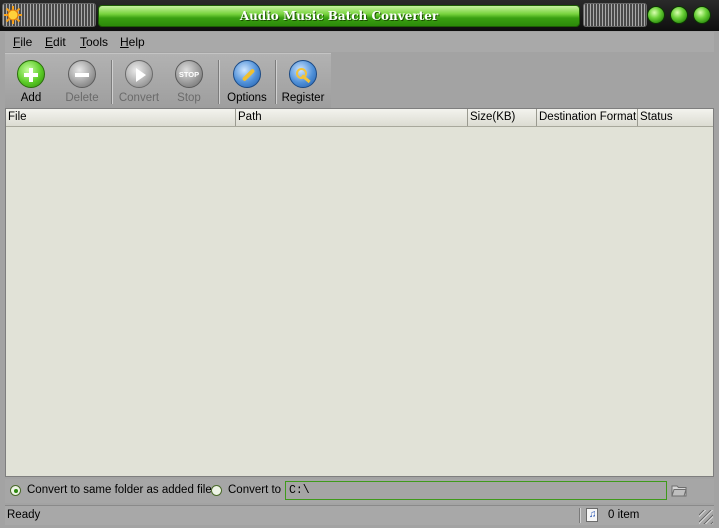 This screenshot has height=528, width=719. I want to click on title-grill-right, so click(615, 15).